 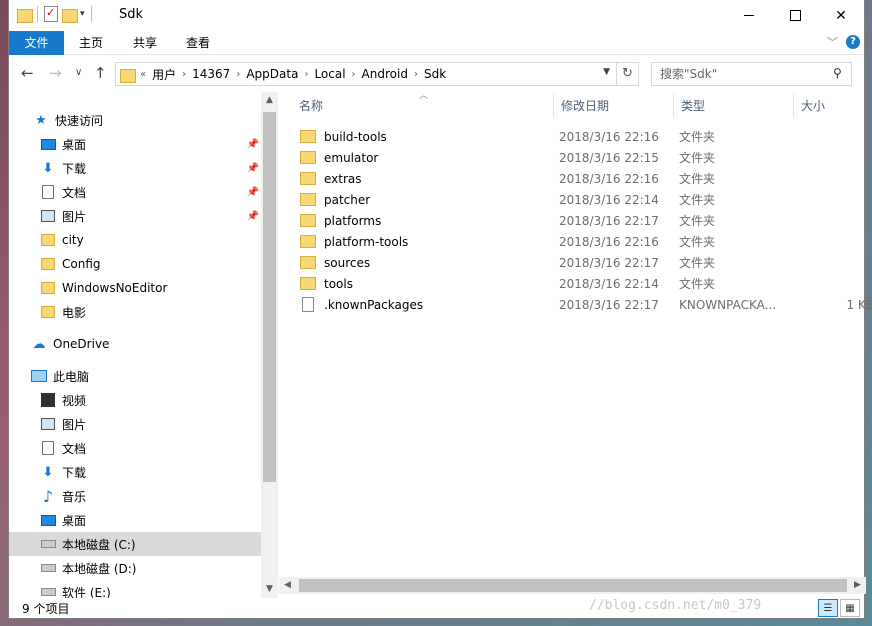 I want to click on sidebar-scrollbar: ▲ ▼, so click(x=269, y=345).